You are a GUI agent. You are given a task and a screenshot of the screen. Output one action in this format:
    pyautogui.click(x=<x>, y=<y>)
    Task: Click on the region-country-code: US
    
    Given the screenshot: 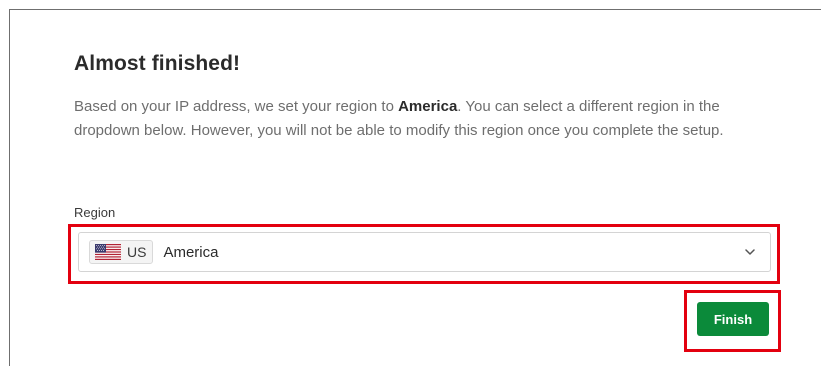 What is the action you would take?
    pyautogui.click(x=137, y=252)
    